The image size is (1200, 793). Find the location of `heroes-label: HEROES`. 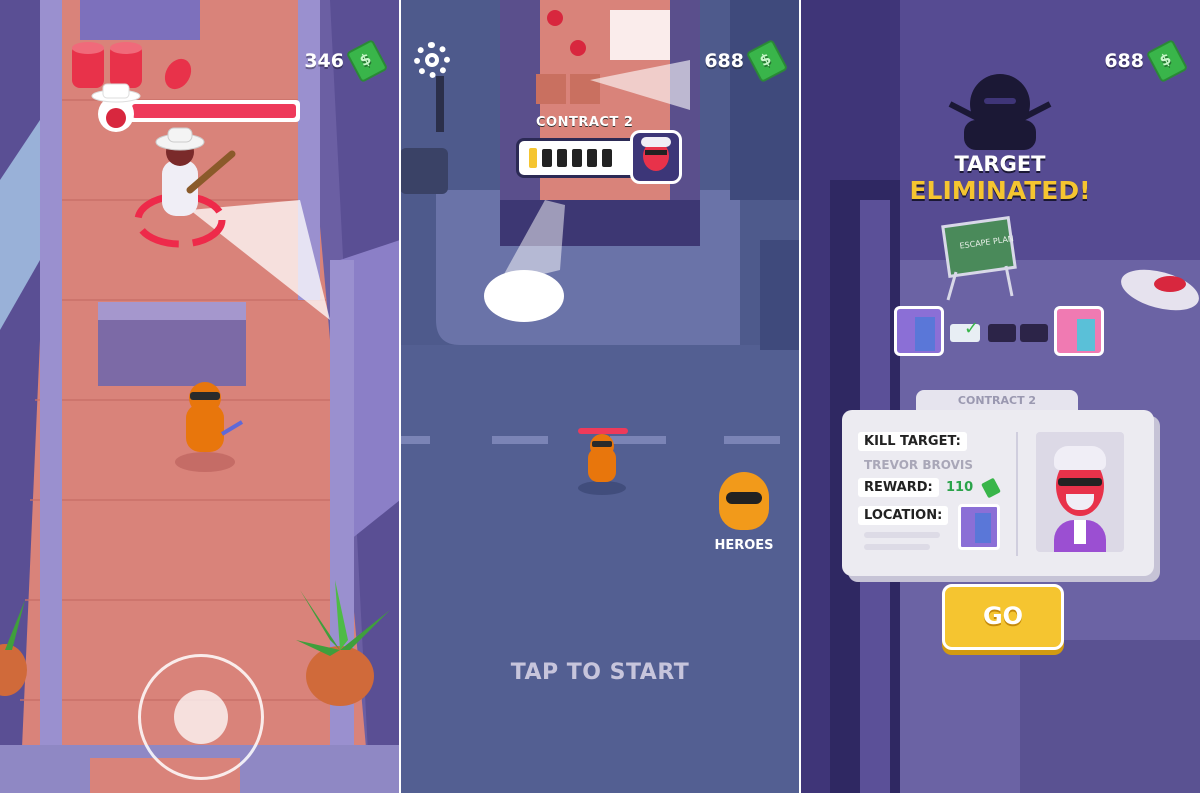

heroes-label: HEROES is located at coordinates (744, 545).